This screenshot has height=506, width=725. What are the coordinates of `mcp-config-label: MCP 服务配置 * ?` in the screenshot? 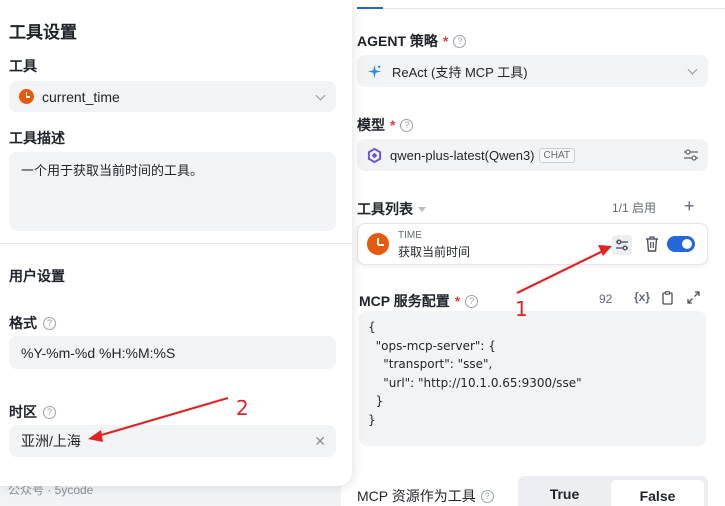 It's located at (419, 301).